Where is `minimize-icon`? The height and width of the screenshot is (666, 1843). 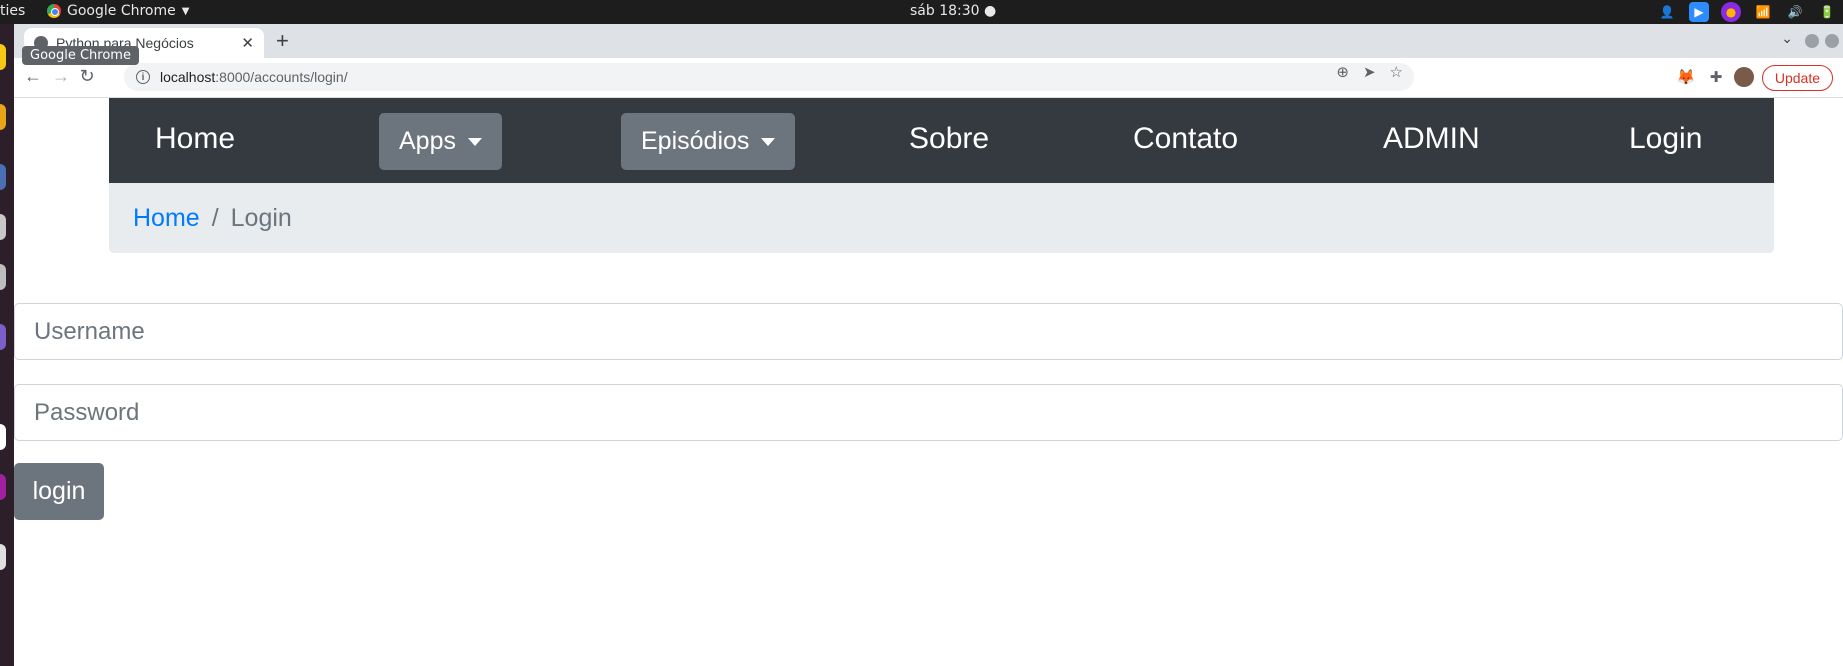
minimize-icon is located at coordinates (1812, 41).